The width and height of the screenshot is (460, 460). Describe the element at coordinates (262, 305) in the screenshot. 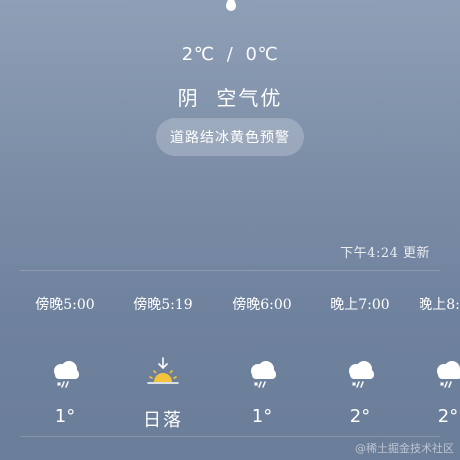

I see `hourly-time: 傍晚6:00` at that location.